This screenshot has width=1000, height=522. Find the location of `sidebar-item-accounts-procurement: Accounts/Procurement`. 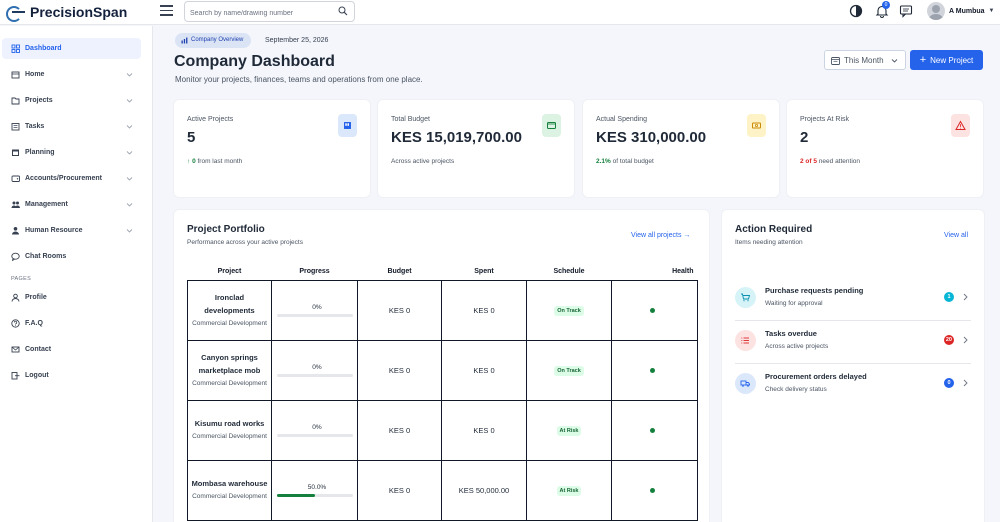

sidebar-item-accounts-procurement: Accounts/Procurement is located at coordinates (71, 178).